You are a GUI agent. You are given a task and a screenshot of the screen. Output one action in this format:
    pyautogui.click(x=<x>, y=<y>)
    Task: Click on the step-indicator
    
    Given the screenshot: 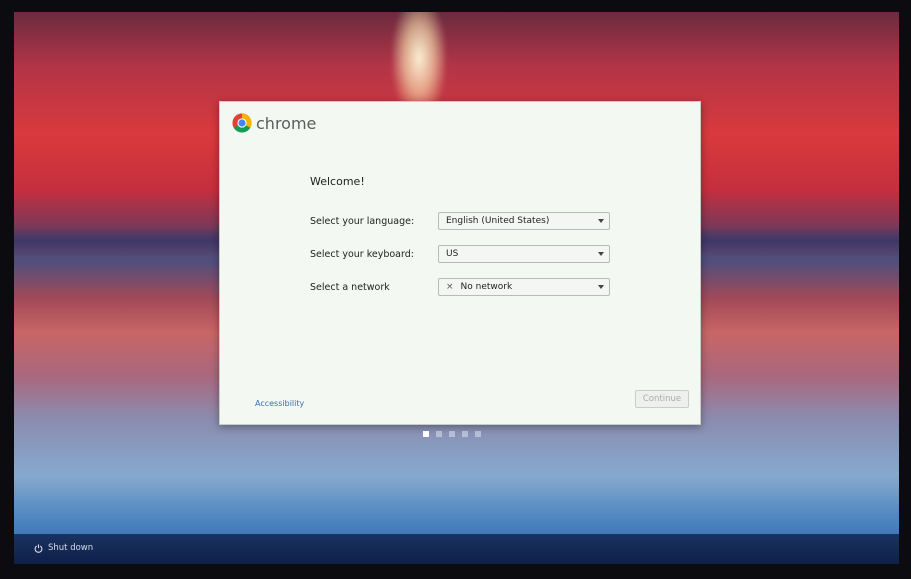 What is the action you would take?
    pyautogui.click(x=452, y=434)
    